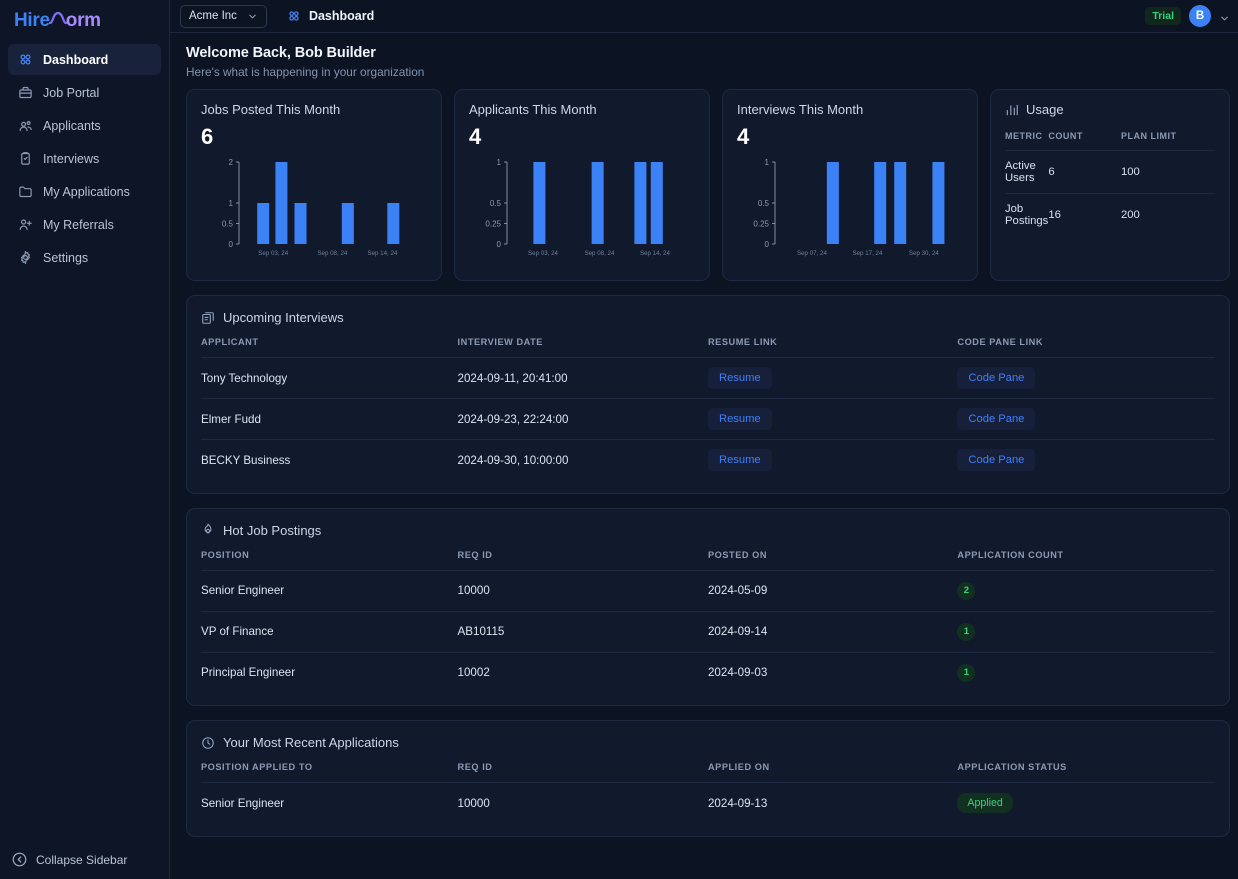 The image size is (1238, 879). What do you see at coordinates (1167, 172) in the screenshot?
I see `usage-cell-limit: 100` at bounding box center [1167, 172].